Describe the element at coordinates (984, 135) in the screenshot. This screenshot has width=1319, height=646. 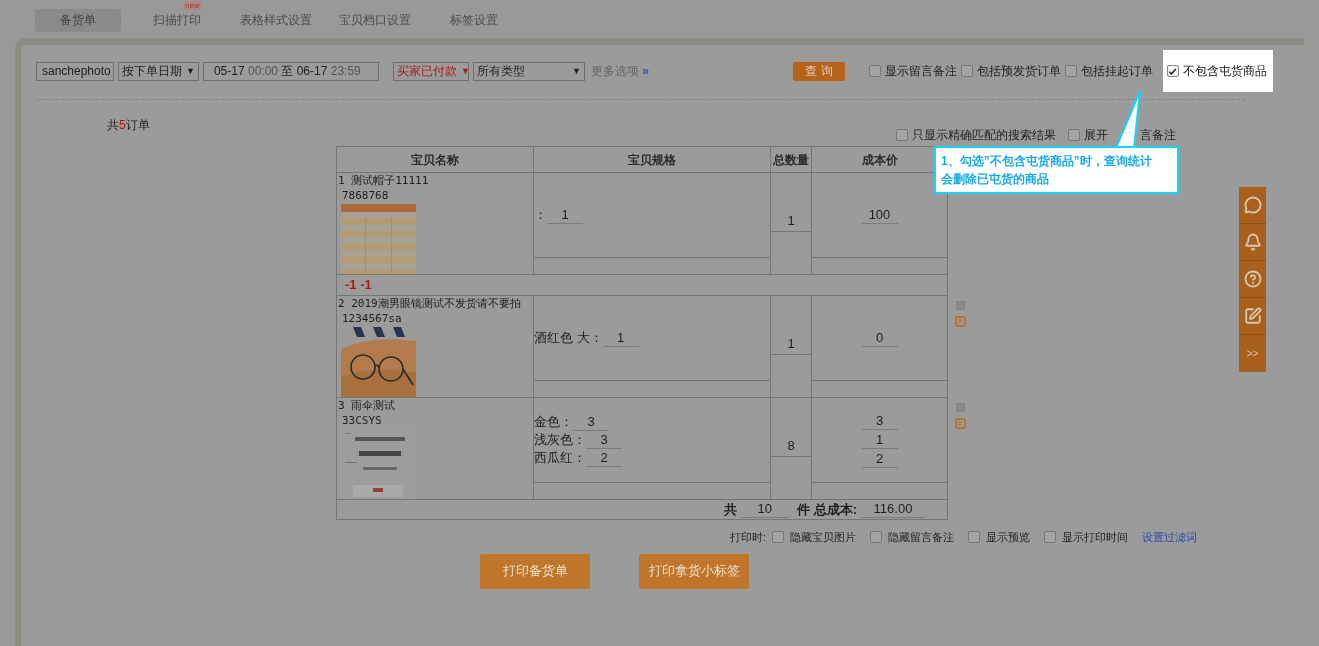
I see `option-label: 只显示精确匹配的搜索结果` at that location.